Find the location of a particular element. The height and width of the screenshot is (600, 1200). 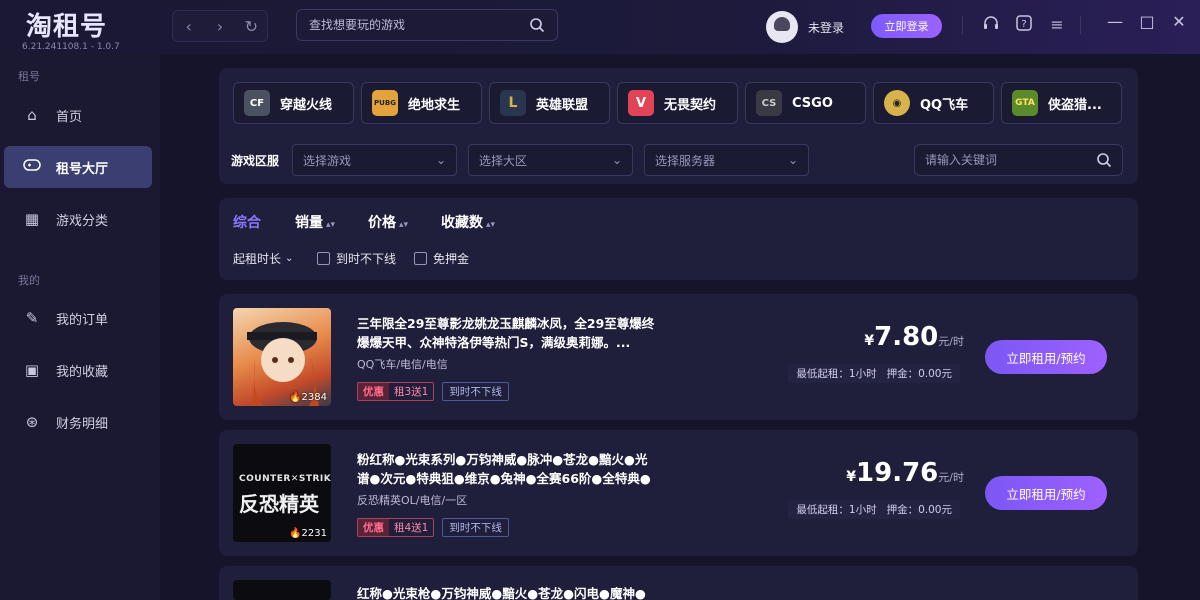

listing-card: 红称●光束枪●万钧神威●黯火●苍龙●闪电●魔神●次 is located at coordinates (678, 583).